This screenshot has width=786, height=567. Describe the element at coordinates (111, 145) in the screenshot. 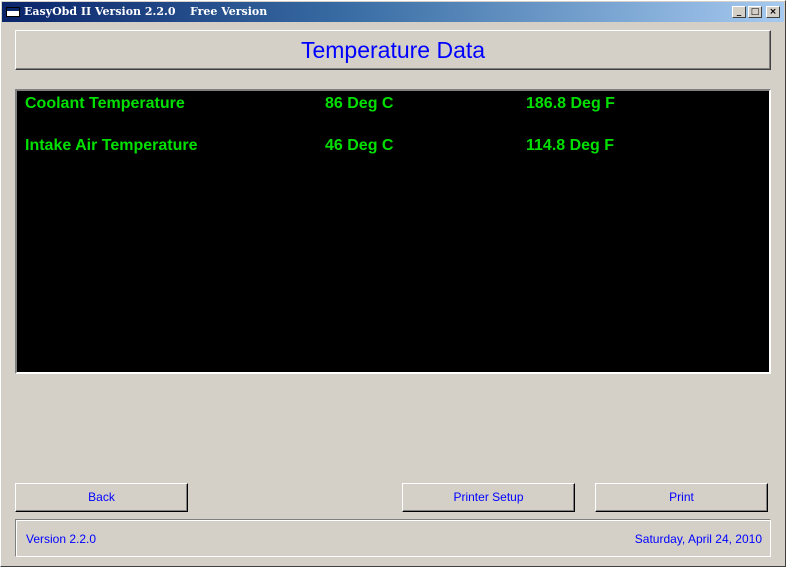

I see `reading-name: Intake Air Temperature` at that location.